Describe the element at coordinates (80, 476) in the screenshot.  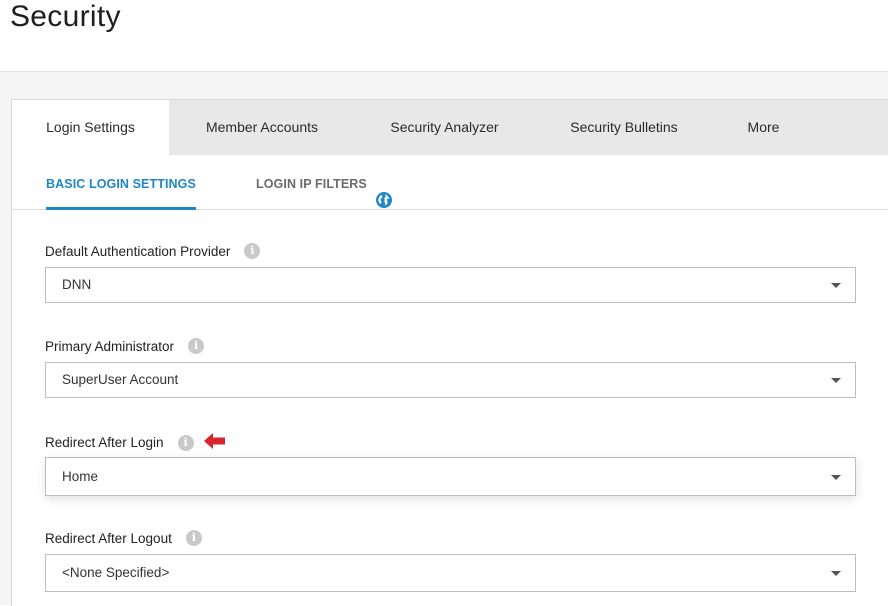
I see `select-value: Home` at that location.